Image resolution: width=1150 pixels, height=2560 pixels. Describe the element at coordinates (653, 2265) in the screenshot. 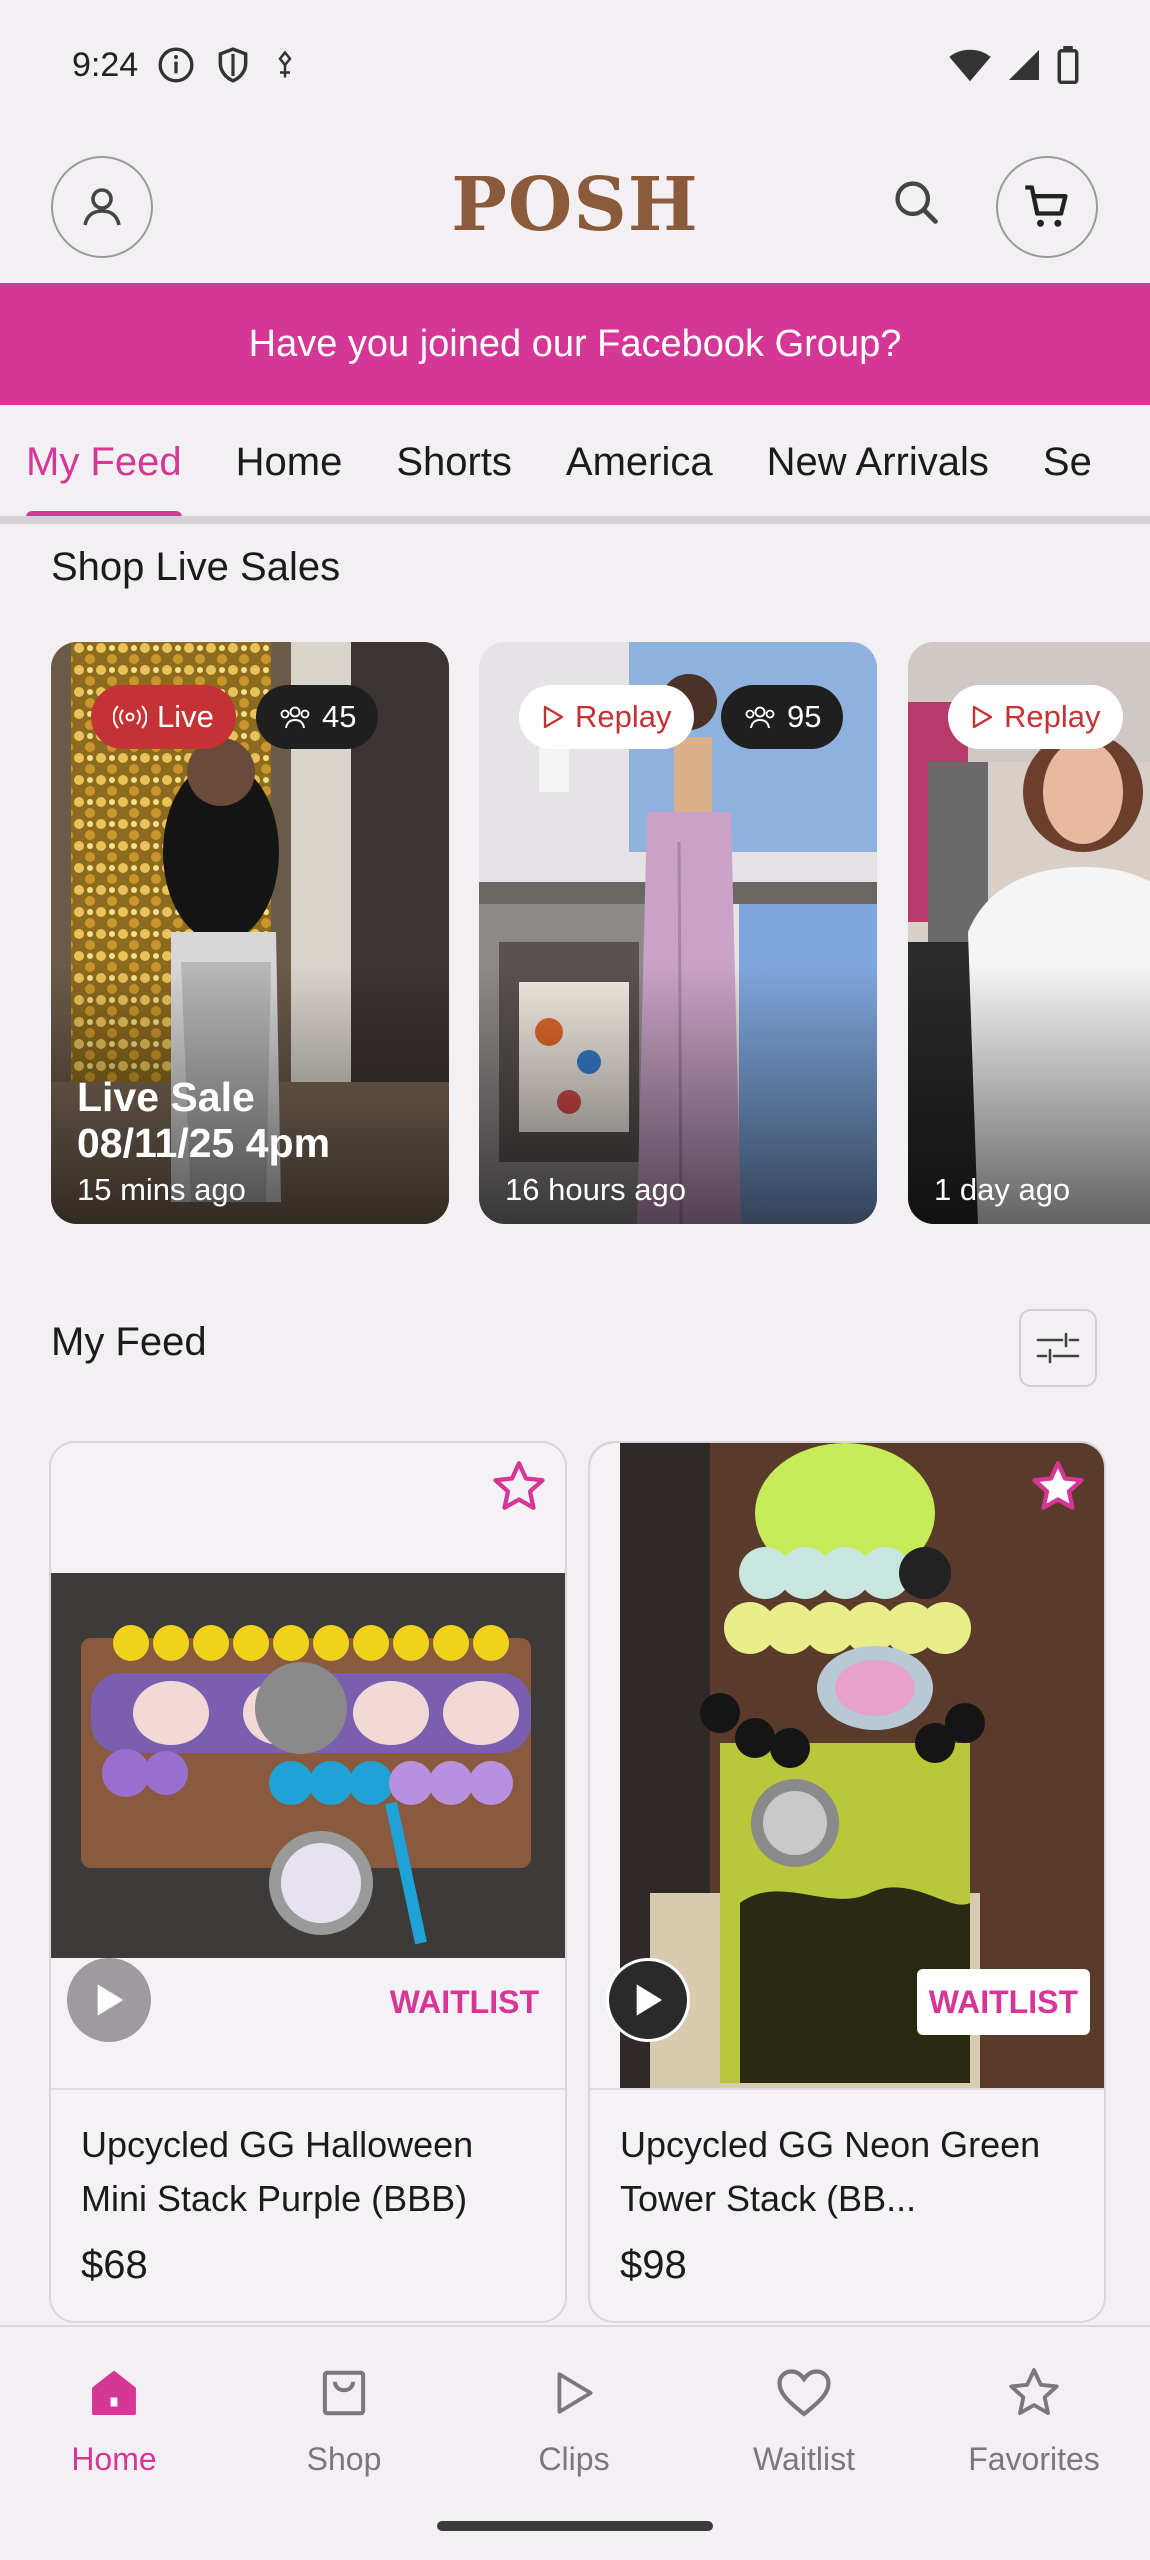

I see `product-price: $98` at that location.